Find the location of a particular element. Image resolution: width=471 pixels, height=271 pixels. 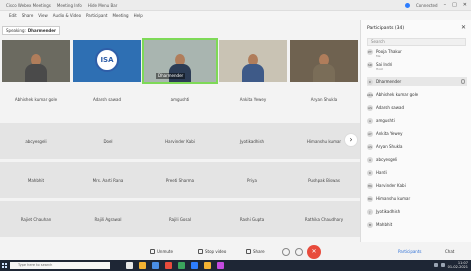

participant-text: Pooja Thakur Me is located at coordinates (389, 53).